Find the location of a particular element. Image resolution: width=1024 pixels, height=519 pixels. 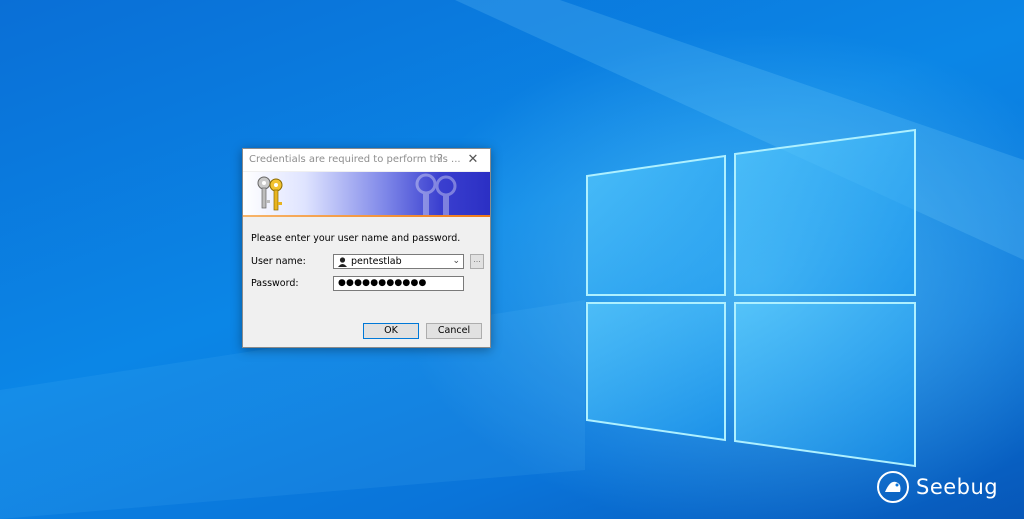

chevron-down-icon: ⌄ is located at coordinates (456, 261).